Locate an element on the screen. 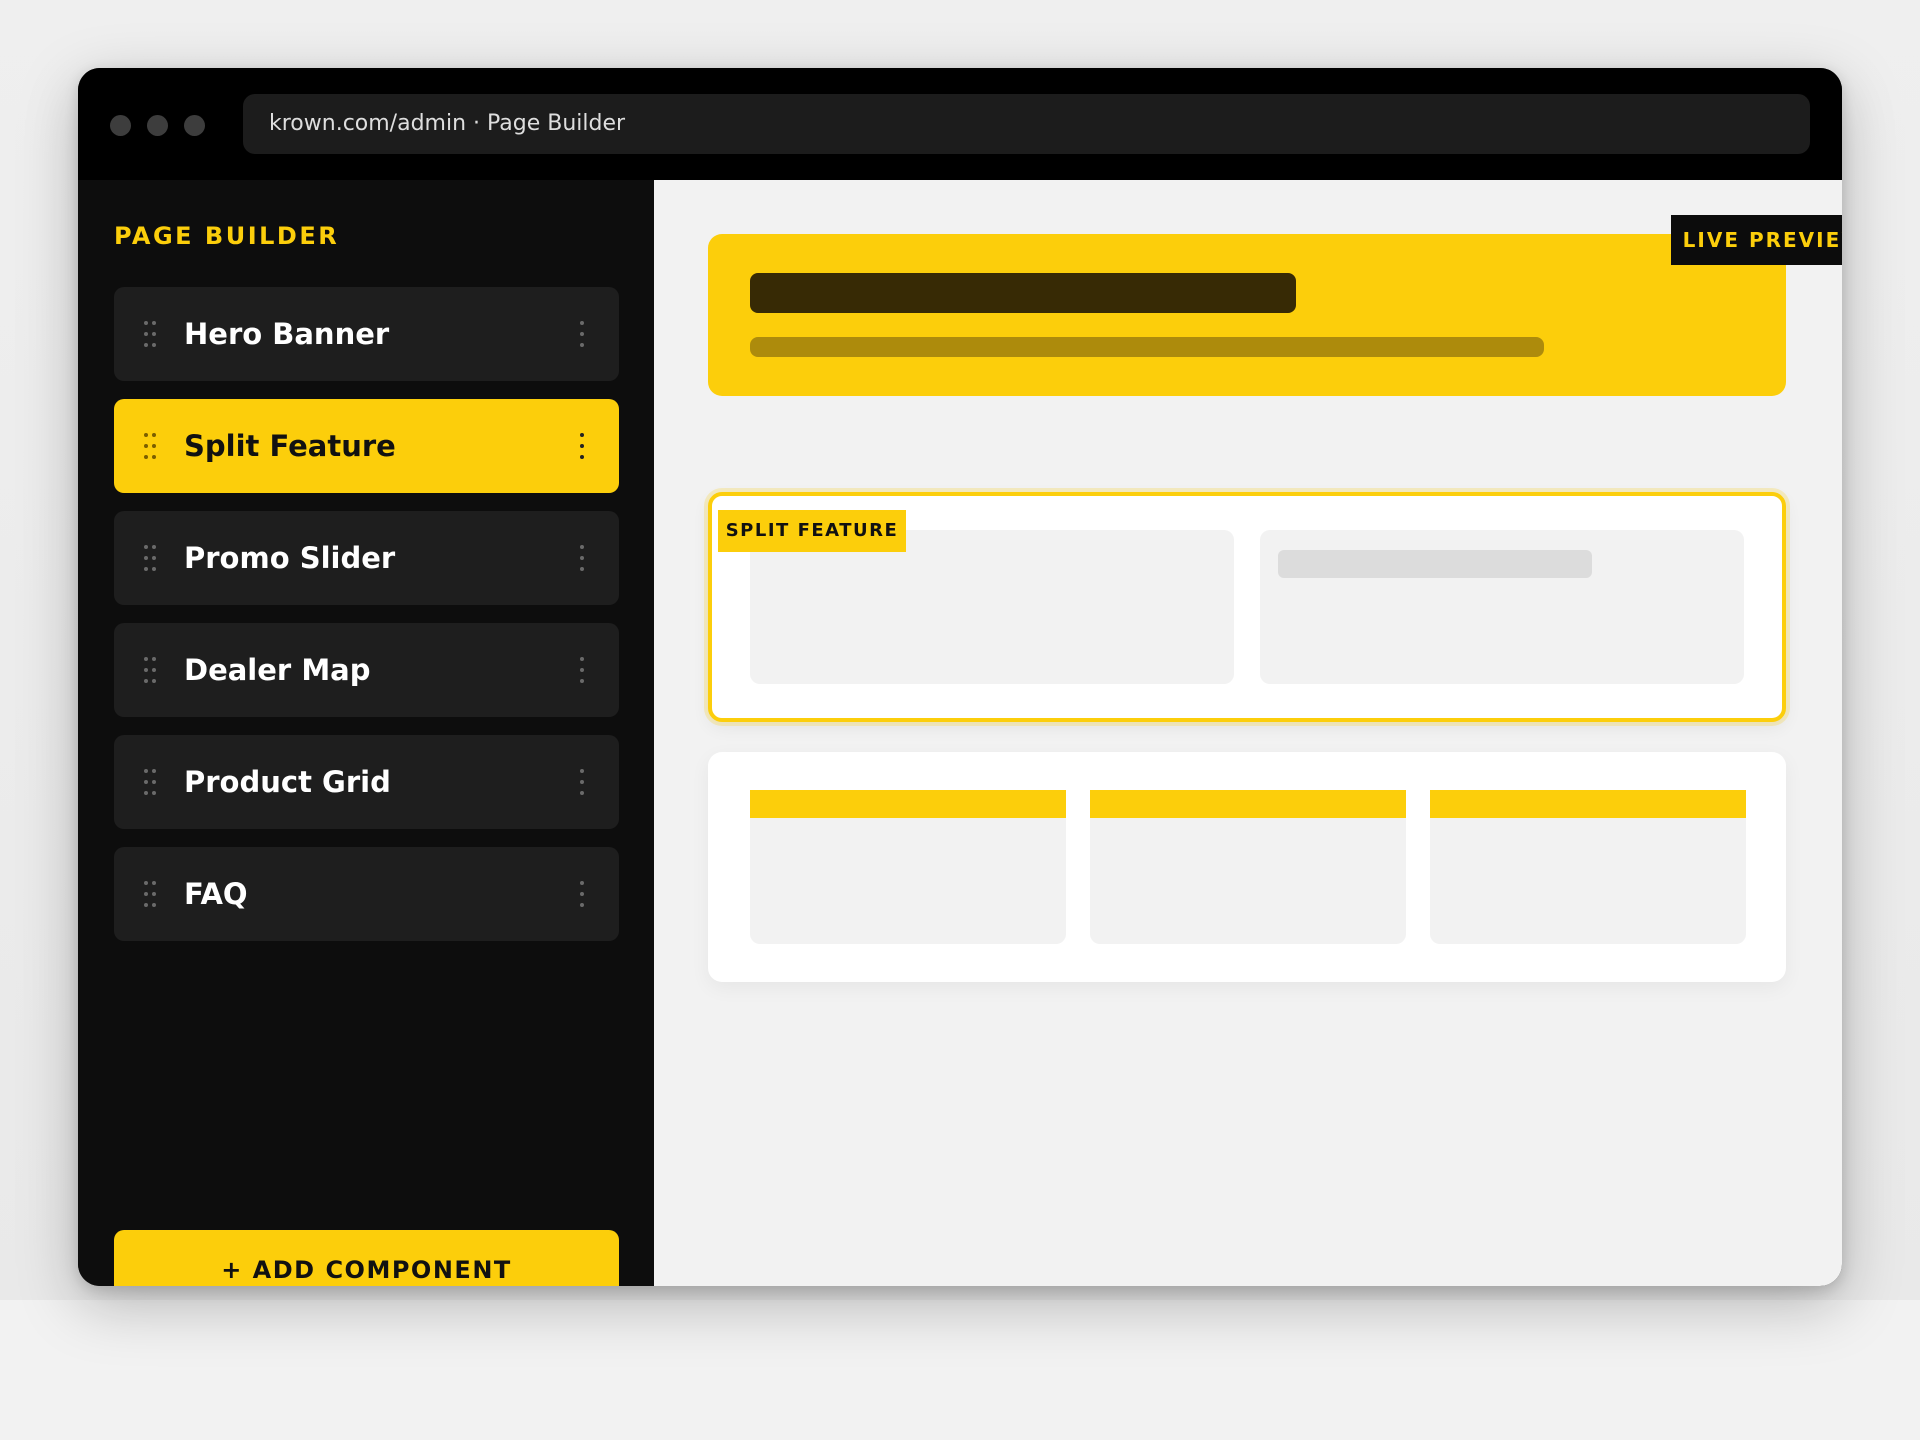 The height and width of the screenshot is (1440, 1920). split-text-placeholder is located at coordinates (1435, 564).